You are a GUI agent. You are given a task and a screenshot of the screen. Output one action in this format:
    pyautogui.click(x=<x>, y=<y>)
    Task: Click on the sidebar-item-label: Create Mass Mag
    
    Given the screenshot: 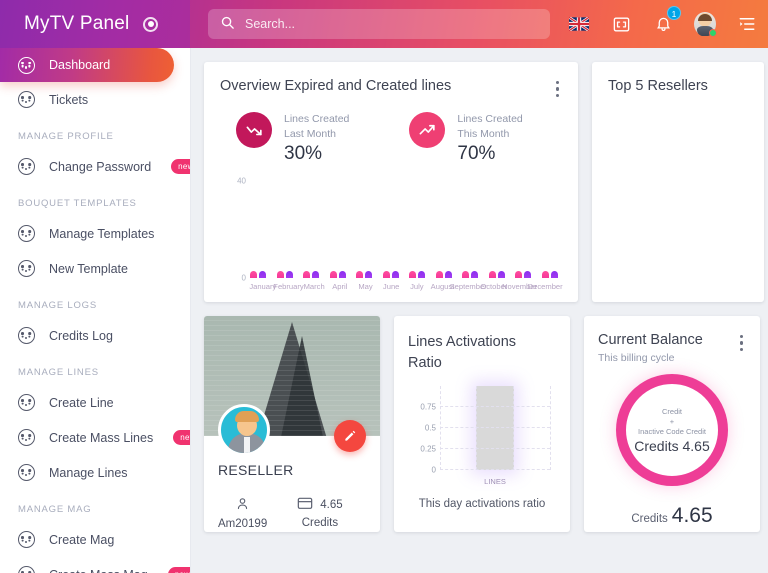 What is the action you would take?
    pyautogui.click(x=98, y=570)
    